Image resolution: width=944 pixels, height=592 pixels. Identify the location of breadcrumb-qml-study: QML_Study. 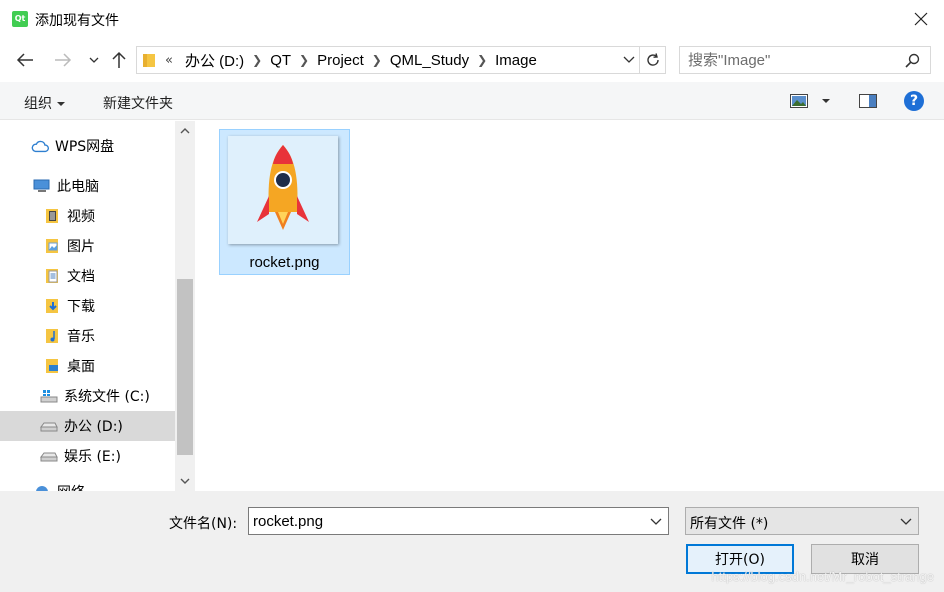
(429, 60).